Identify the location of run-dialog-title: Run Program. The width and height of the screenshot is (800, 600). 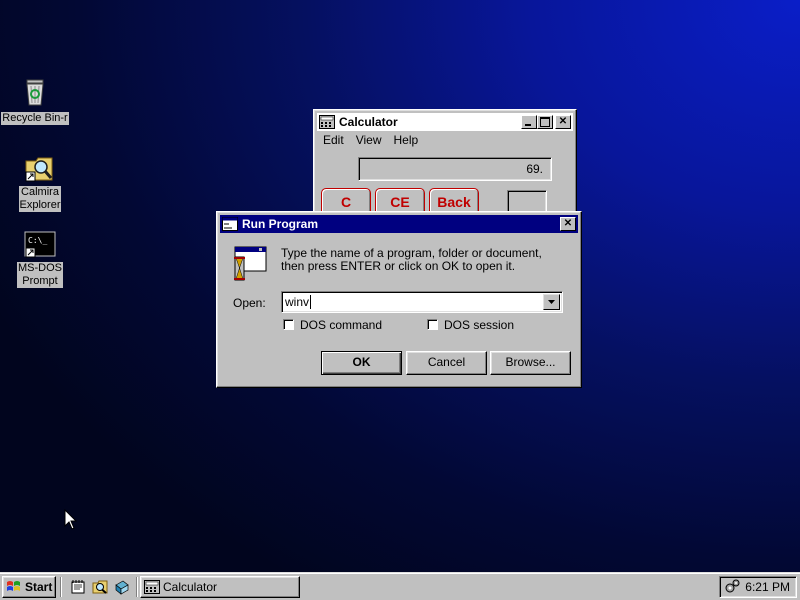
(280, 224).